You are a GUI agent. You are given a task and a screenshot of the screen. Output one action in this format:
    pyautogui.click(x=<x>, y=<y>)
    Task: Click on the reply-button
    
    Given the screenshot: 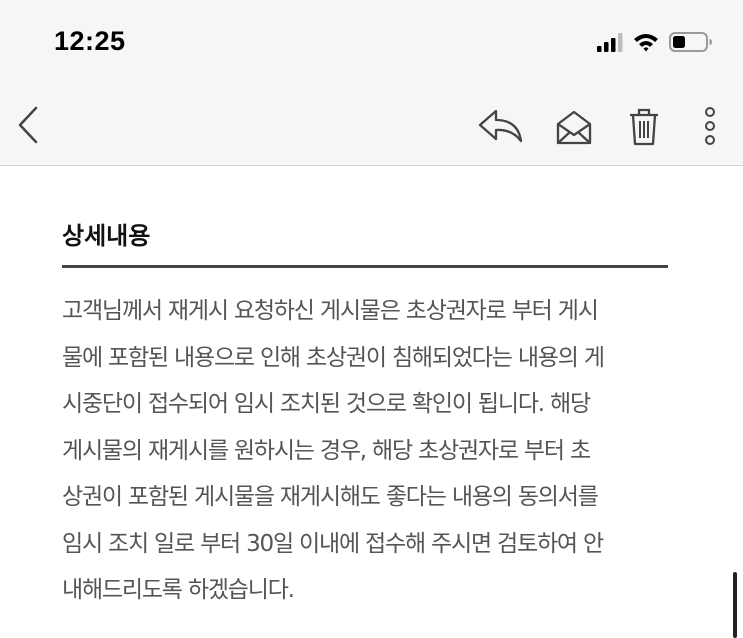 What is the action you would take?
    pyautogui.click(x=500, y=128)
    